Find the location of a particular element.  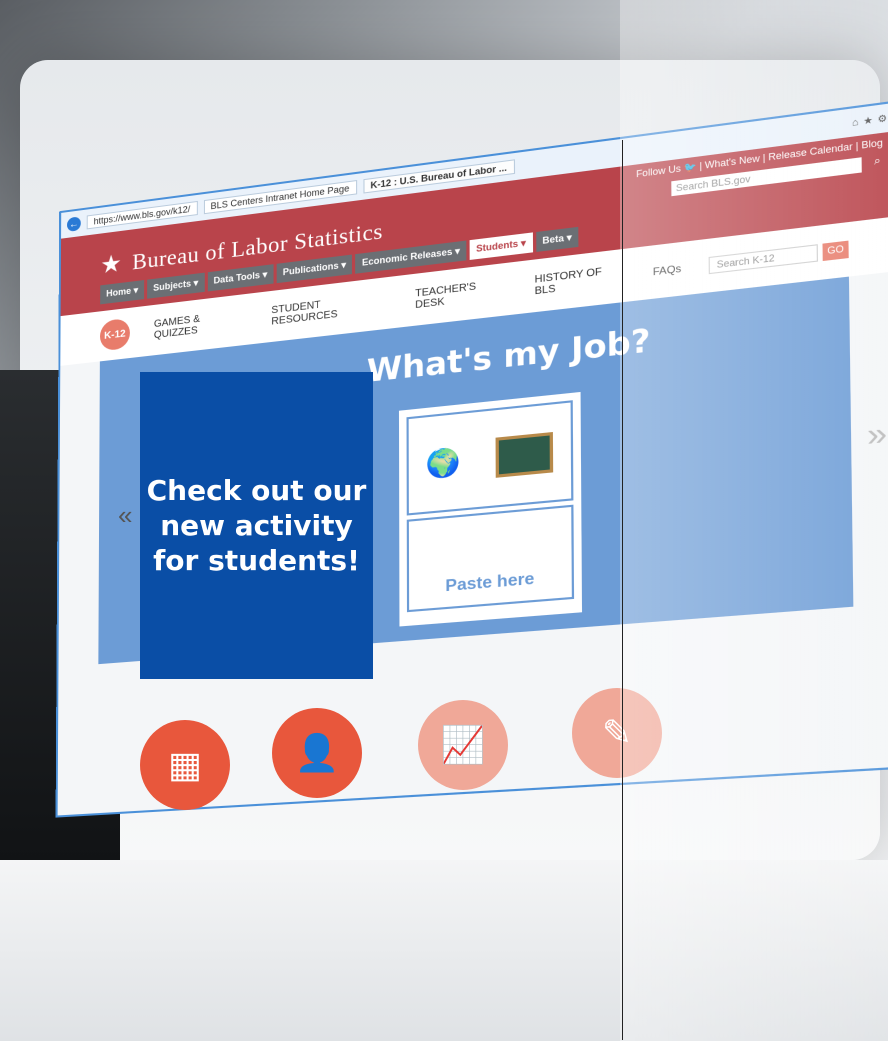

home-icon: ⌂ is located at coordinates (855, 122).